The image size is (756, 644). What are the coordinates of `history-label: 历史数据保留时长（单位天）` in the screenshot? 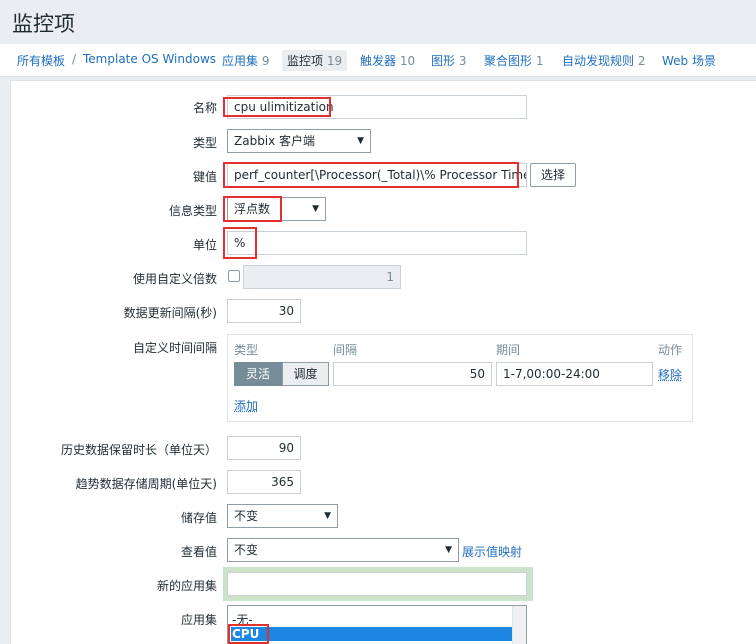 It's located at (138, 450).